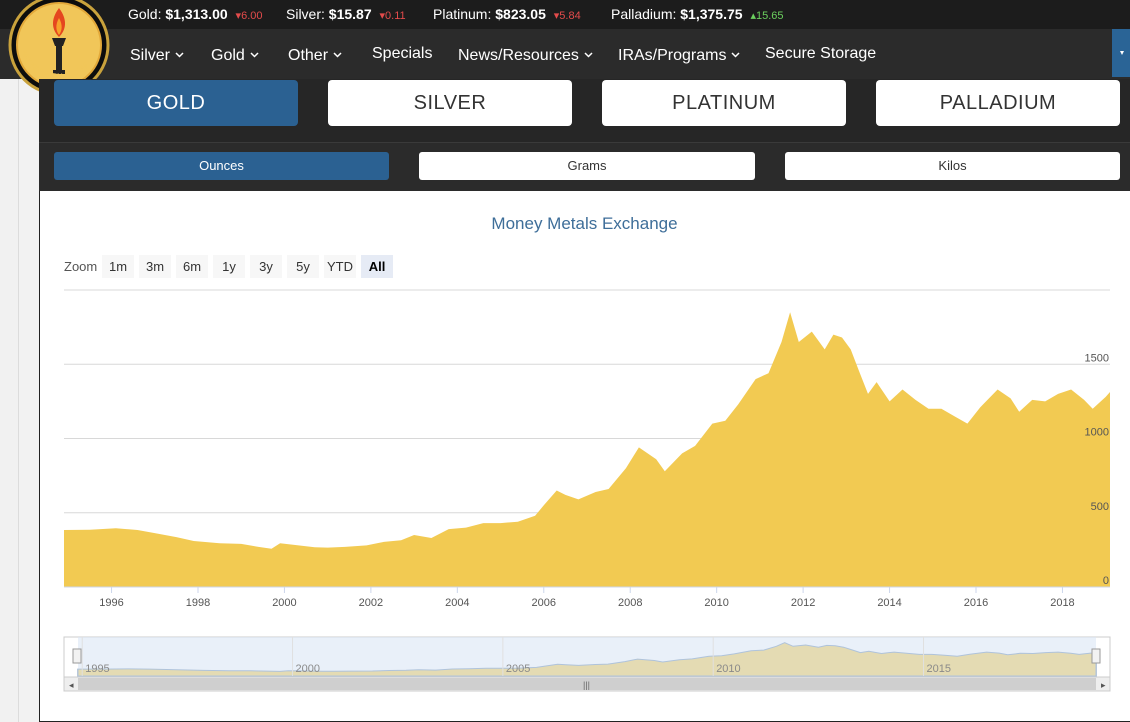 Image resolution: width=1130 pixels, height=722 pixels. What do you see at coordinates (155, 266) in the screenshot?
I see `zoom-button-3m: 3m` at bounding box center [155, 266].